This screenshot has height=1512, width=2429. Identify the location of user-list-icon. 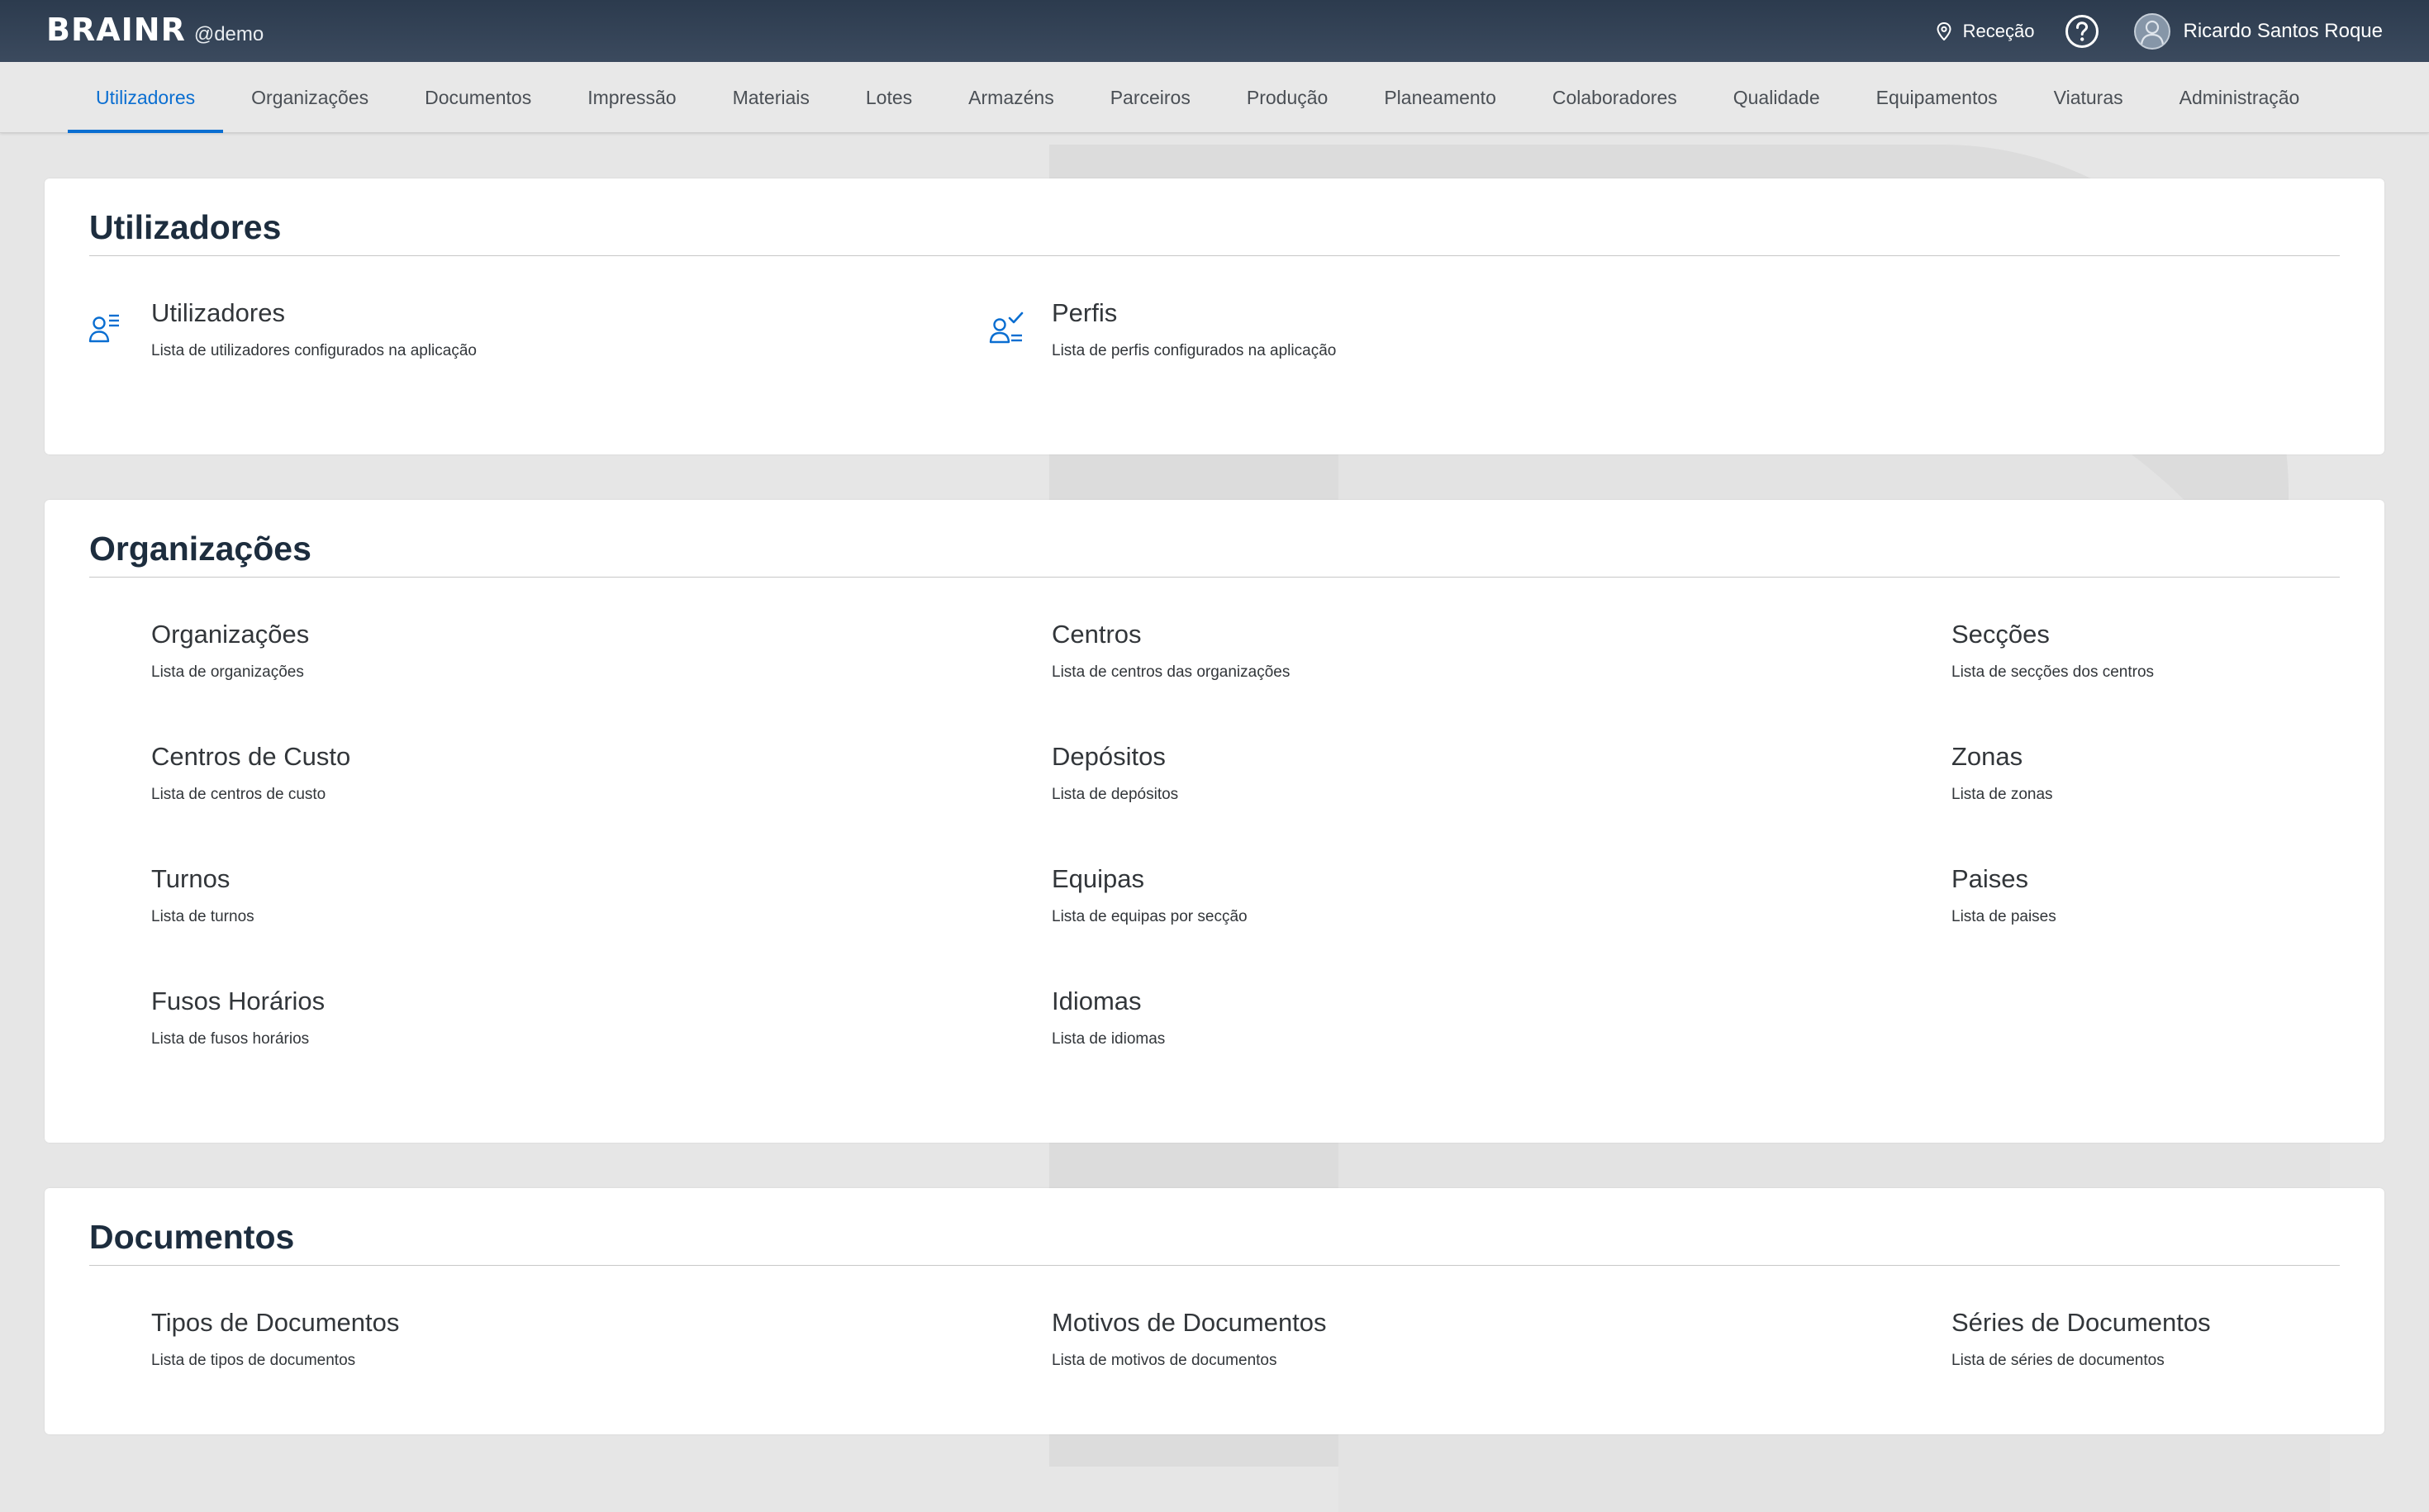
(105, 330).